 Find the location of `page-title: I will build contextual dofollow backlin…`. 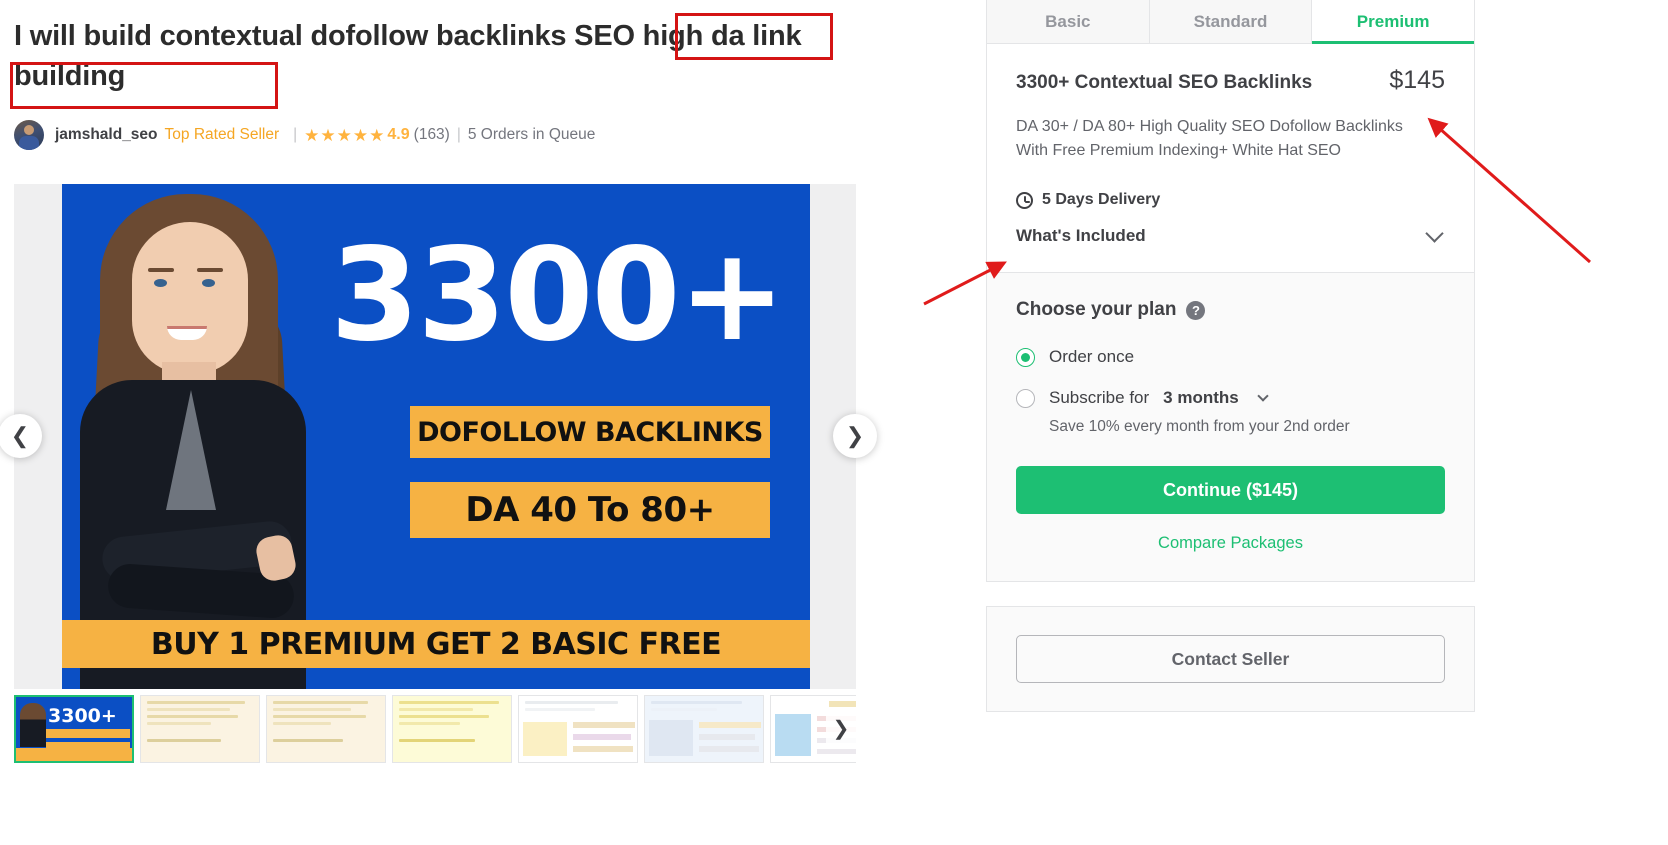

page-title: I will build contextual dofollow backlin… is located at coordinates (408, 56).